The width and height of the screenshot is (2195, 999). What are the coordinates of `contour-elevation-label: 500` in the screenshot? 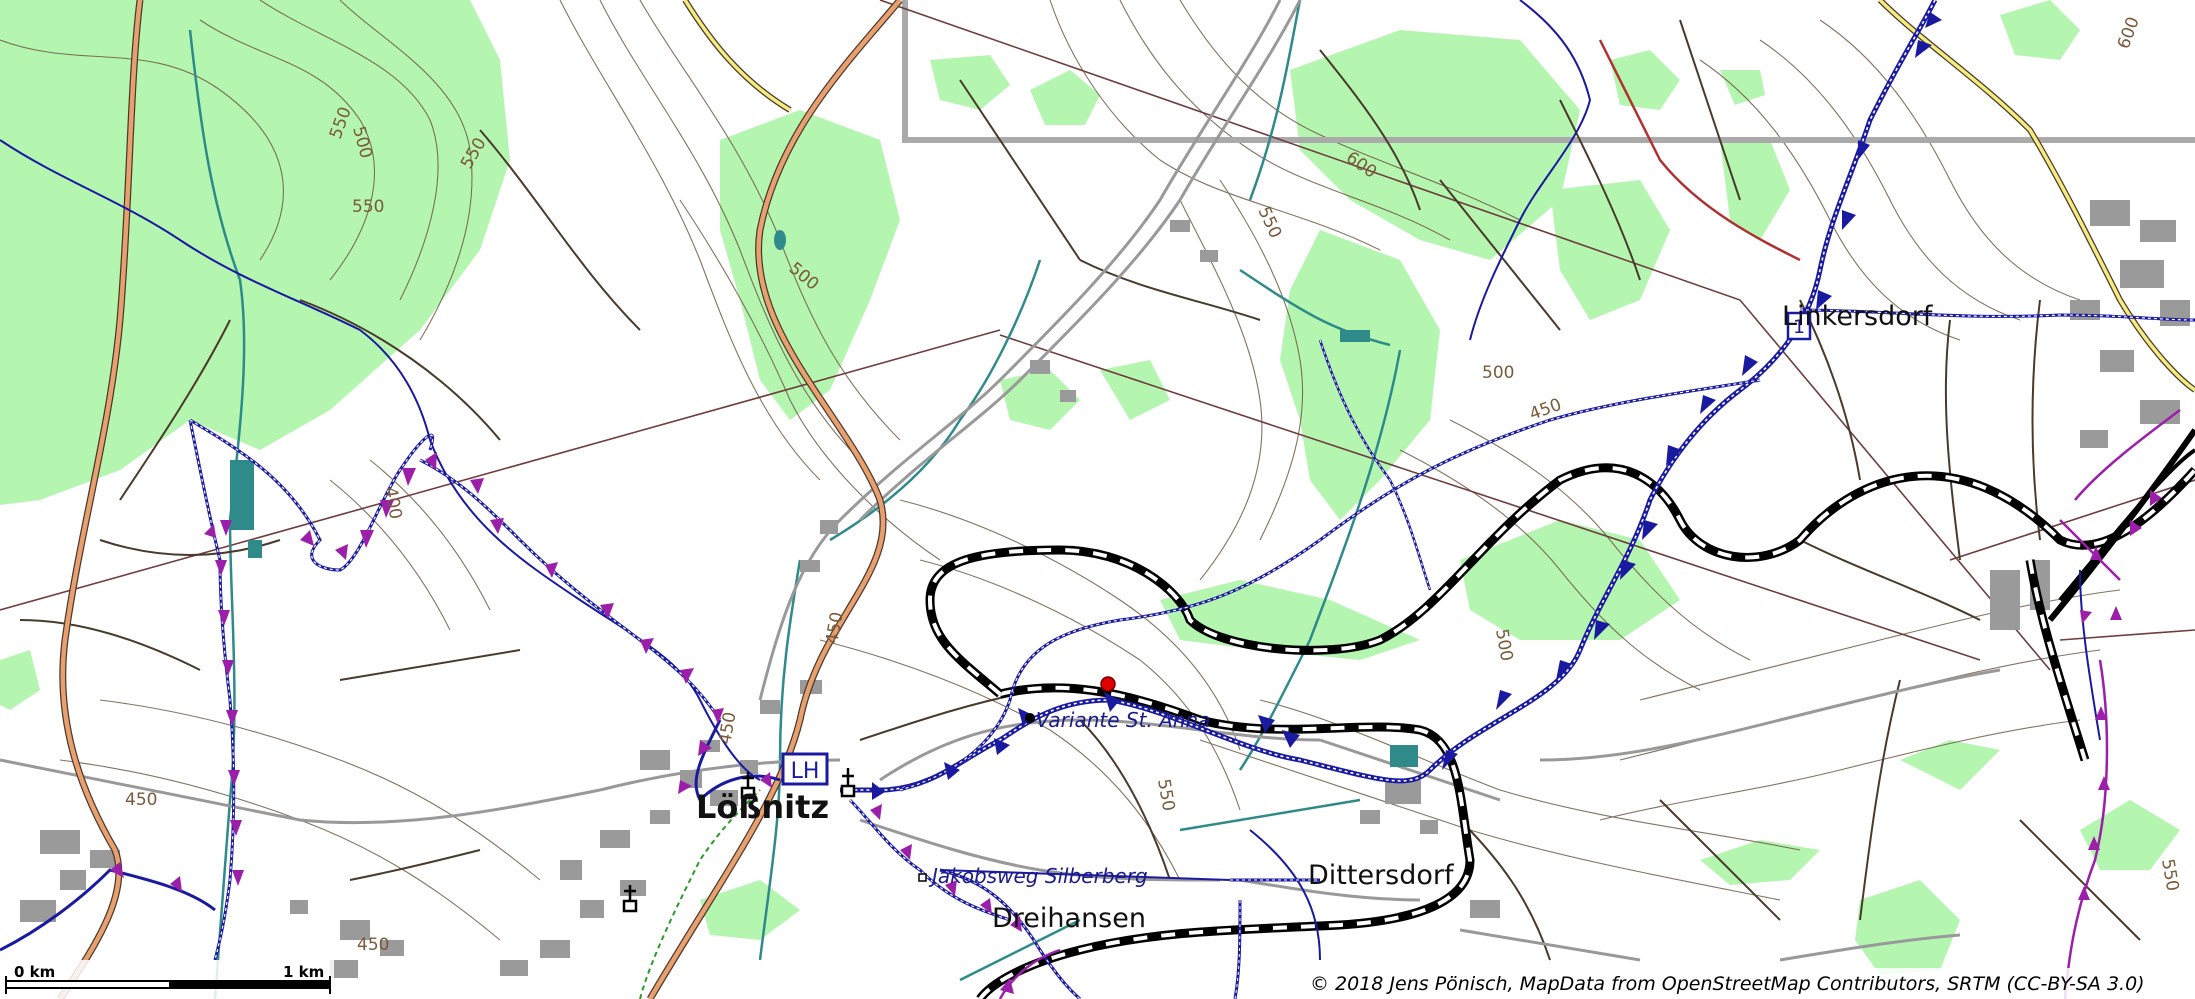 It's located at (1498, 373).